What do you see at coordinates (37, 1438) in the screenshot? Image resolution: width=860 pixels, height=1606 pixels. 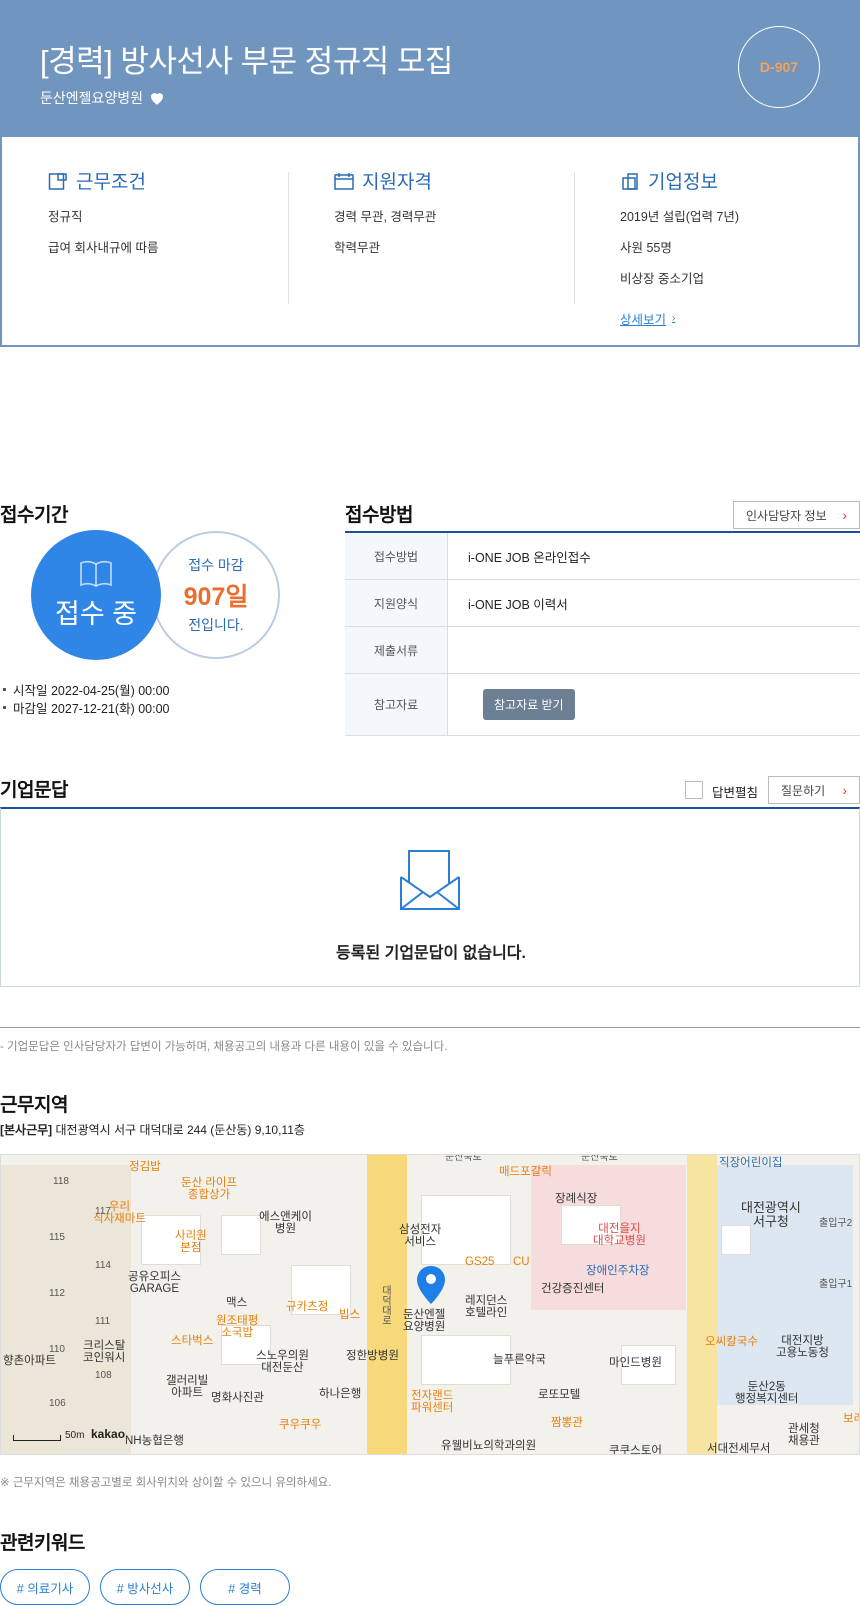 I see `map-scale-bar` at bounding box center [37, 1438].